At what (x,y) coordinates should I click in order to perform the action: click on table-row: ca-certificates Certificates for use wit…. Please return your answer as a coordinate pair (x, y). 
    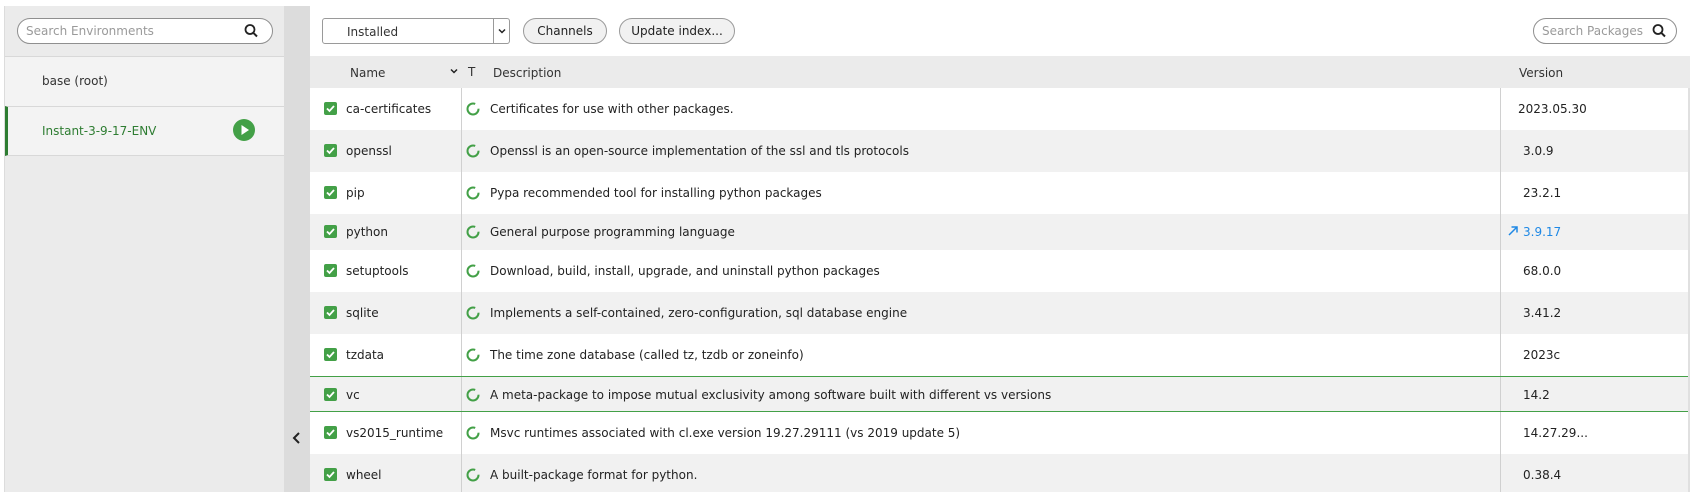
    Looking at the image, I should click on (1000, 109).